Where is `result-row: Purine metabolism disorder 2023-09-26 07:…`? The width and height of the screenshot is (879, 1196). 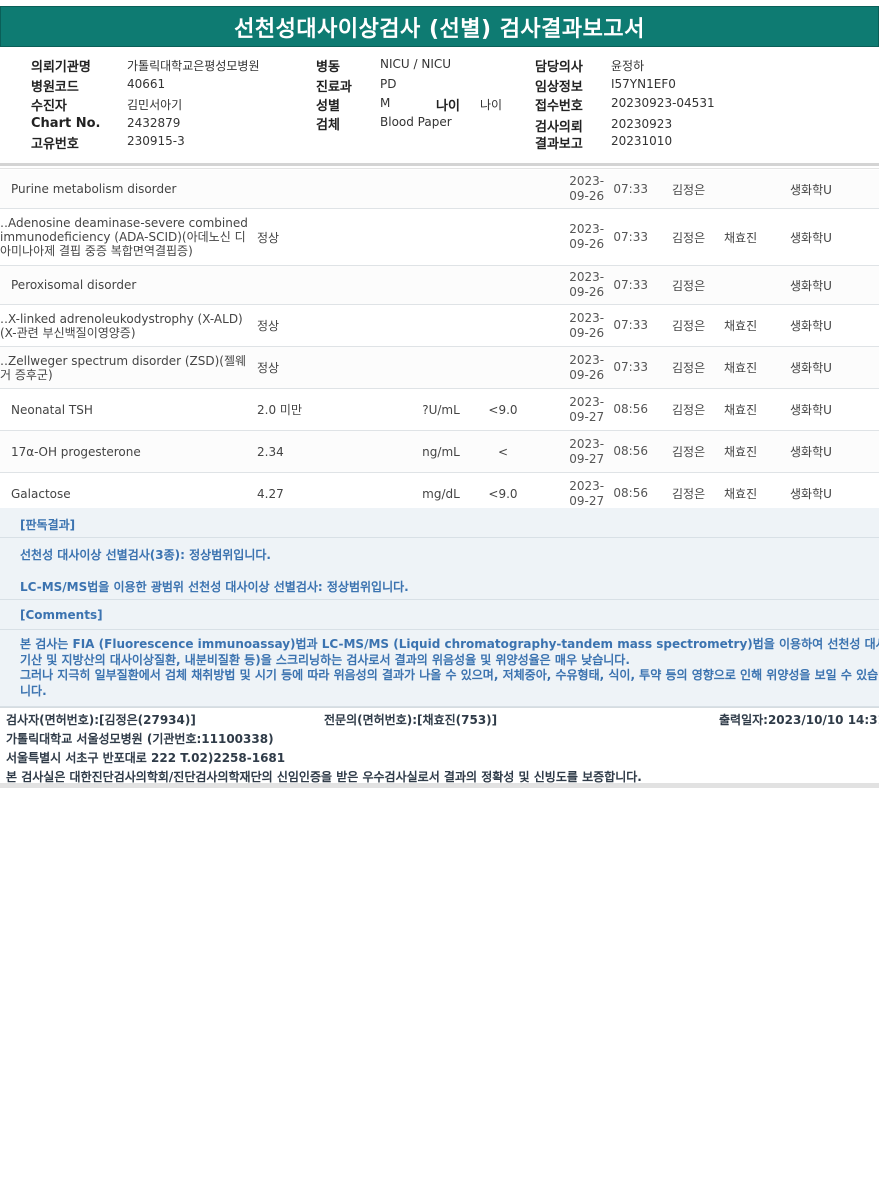
result-row: Purine metabolism disorder 2023-09-26 07:… is located at coordinates (439, 189).